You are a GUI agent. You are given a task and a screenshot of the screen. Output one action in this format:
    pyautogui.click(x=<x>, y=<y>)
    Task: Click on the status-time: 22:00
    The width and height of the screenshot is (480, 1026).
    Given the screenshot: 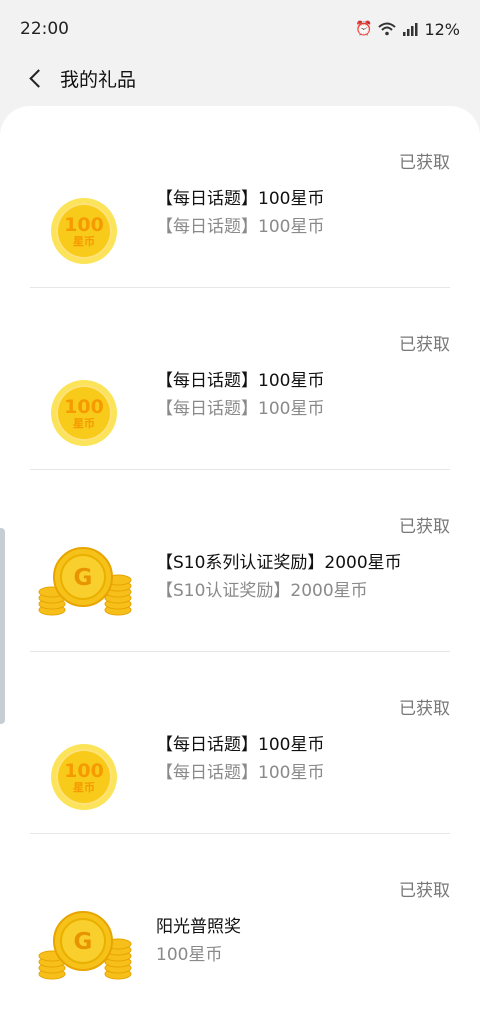 What is the action you would take?
    pyautogui.click(x=44, y=29)
    